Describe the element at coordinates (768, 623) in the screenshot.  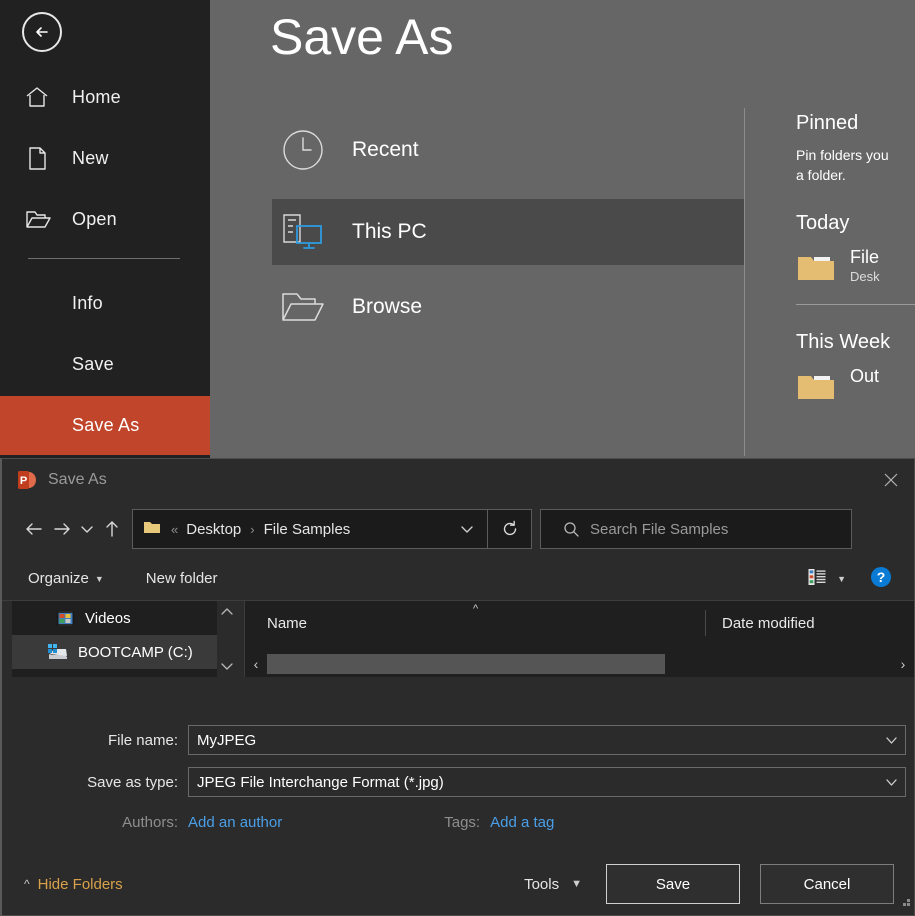
I see `column-label: Date modified` at that location.